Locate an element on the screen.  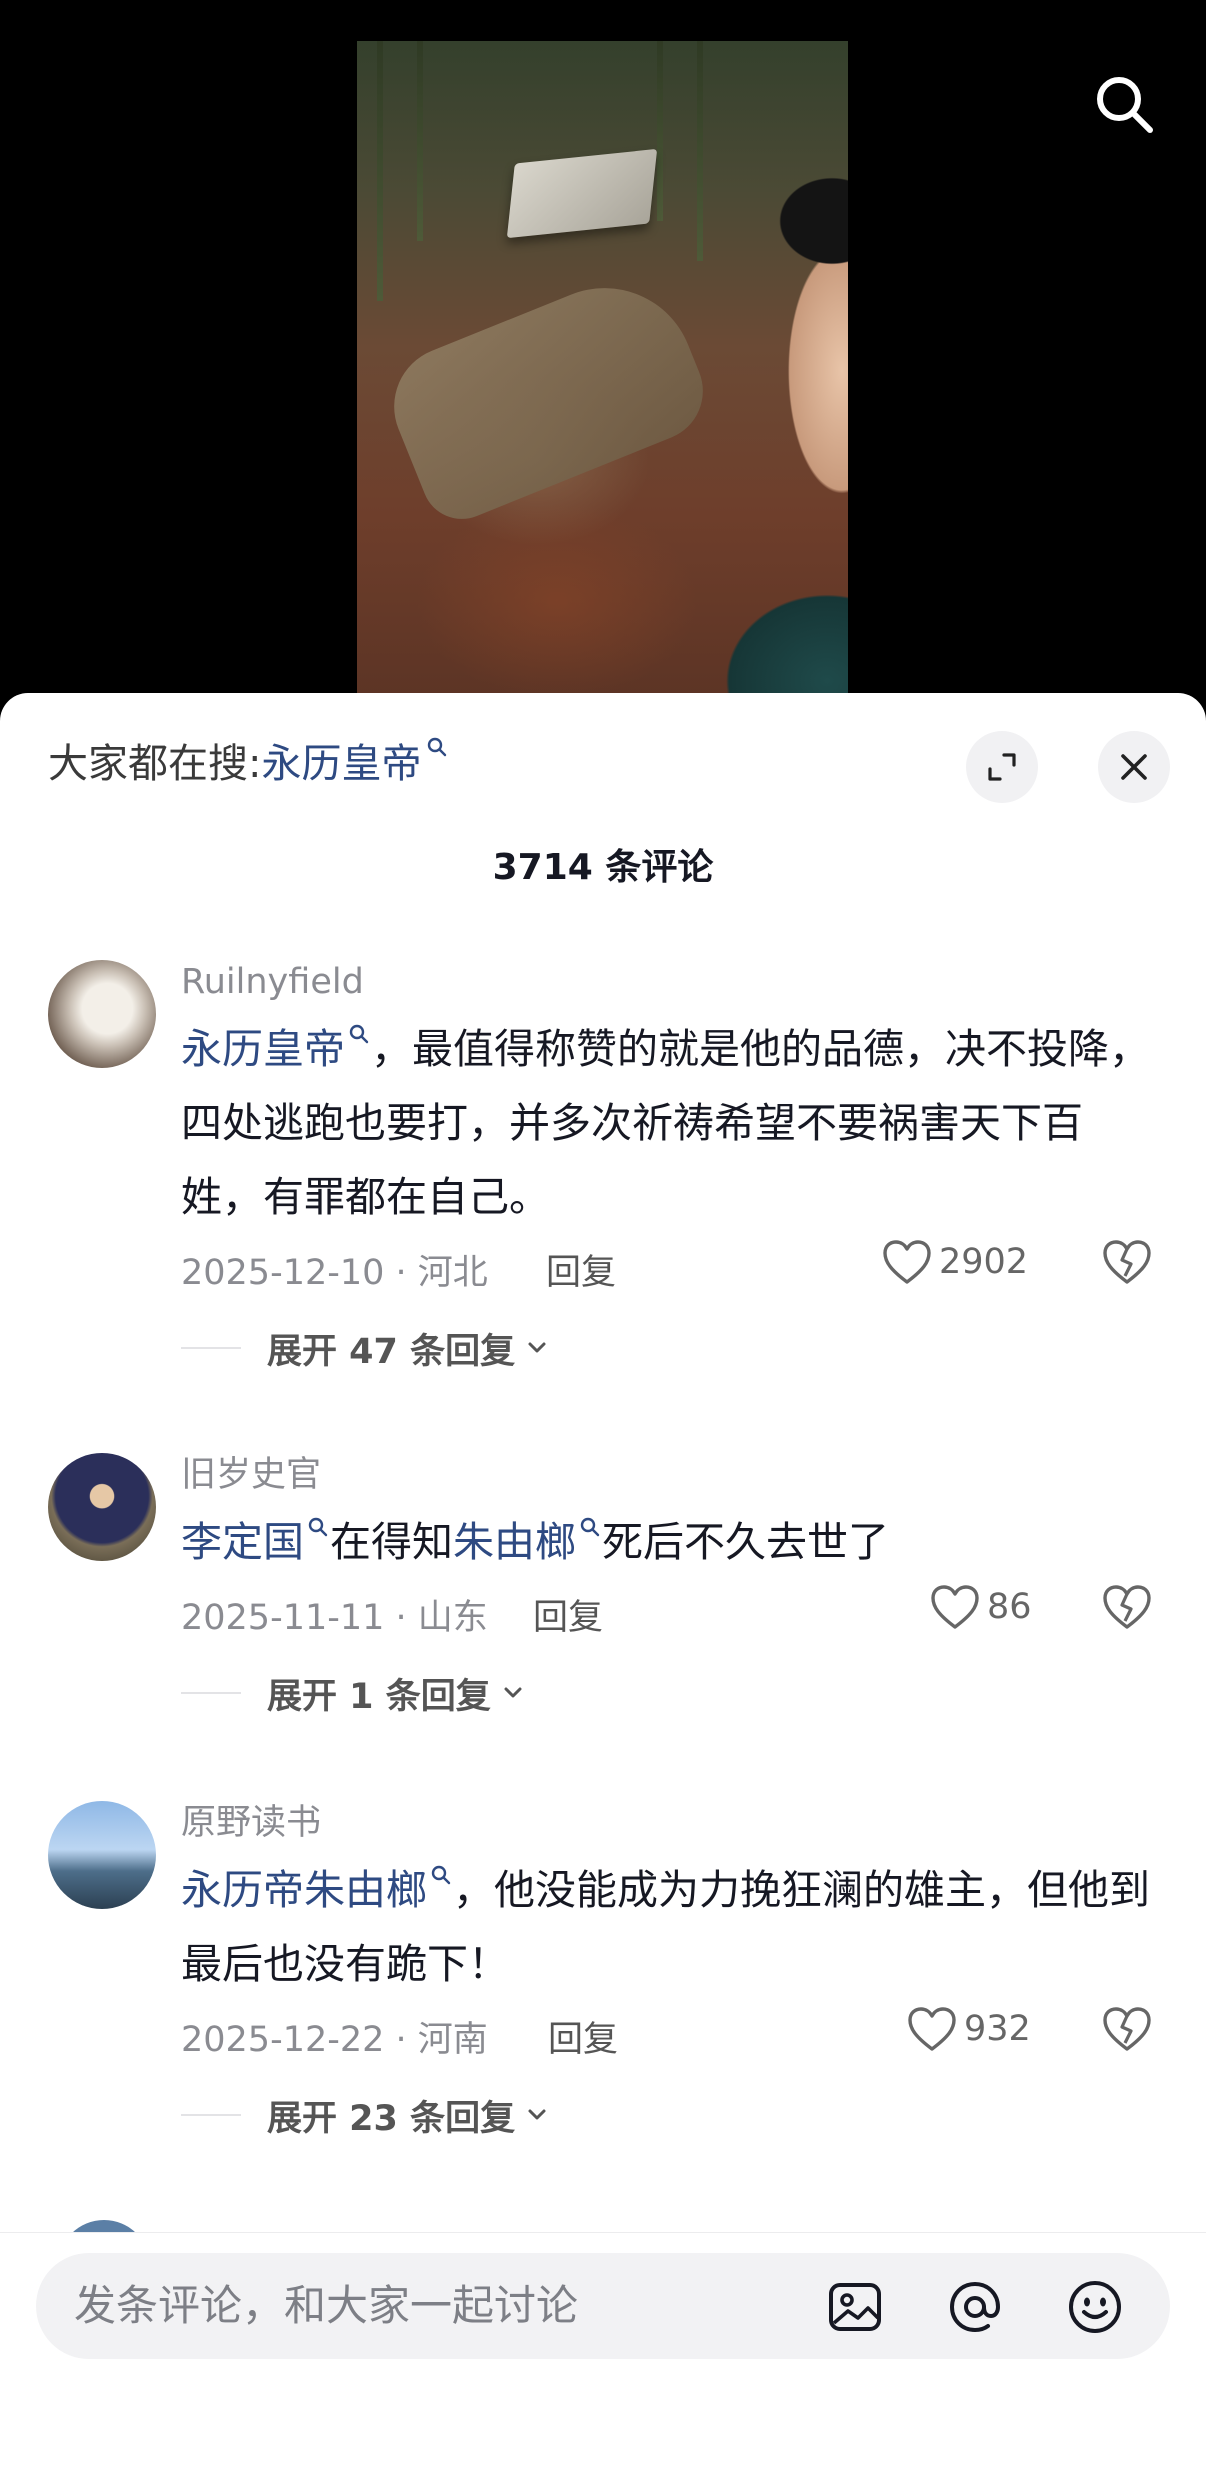
expand-button is located at coordinates (1002, 767).